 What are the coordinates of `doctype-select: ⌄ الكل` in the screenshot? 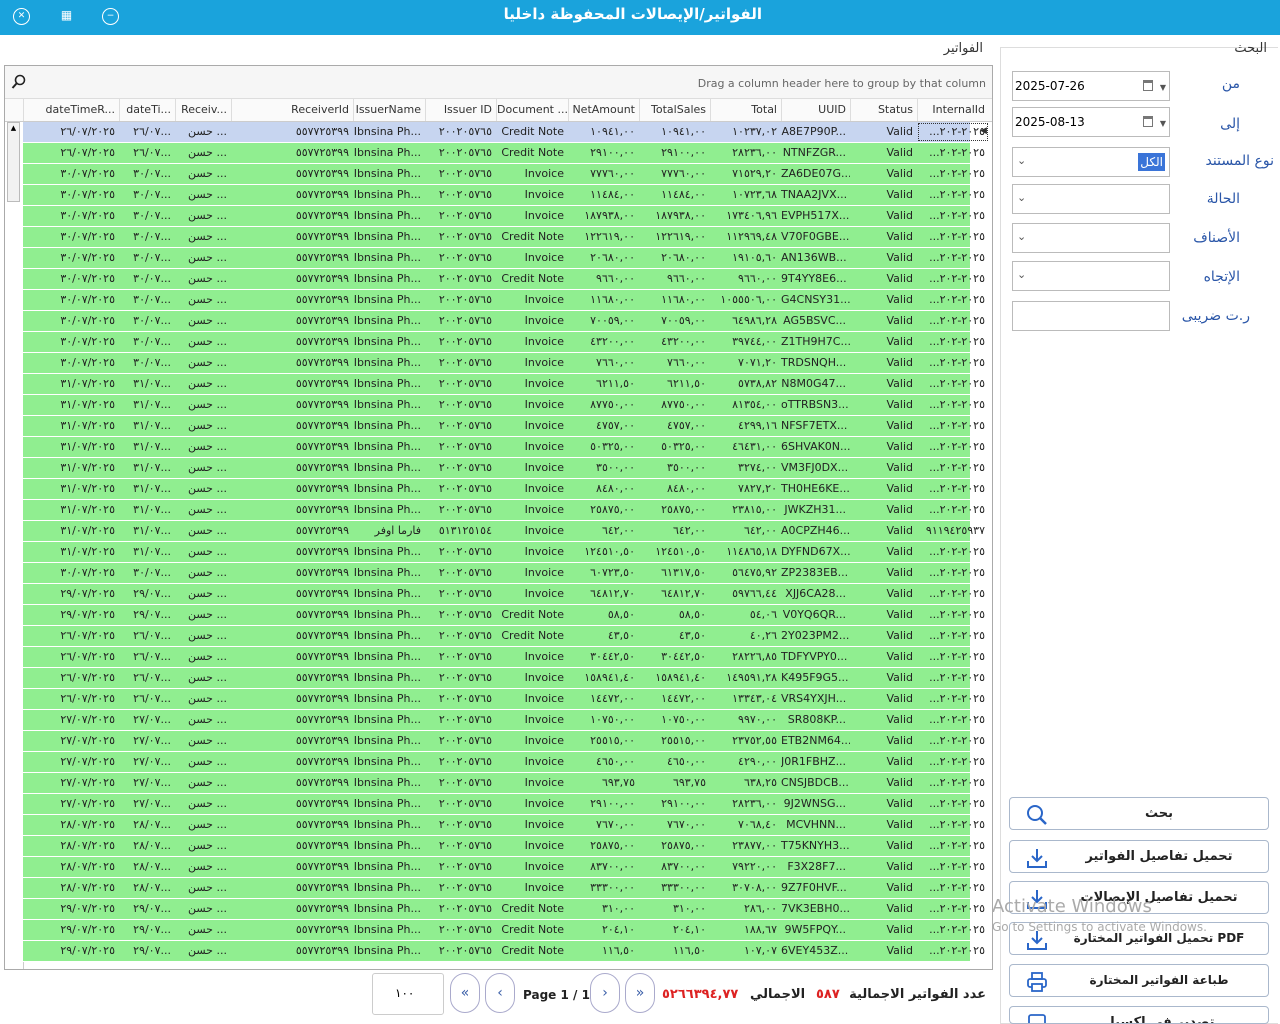 It's located at (1091, 162).